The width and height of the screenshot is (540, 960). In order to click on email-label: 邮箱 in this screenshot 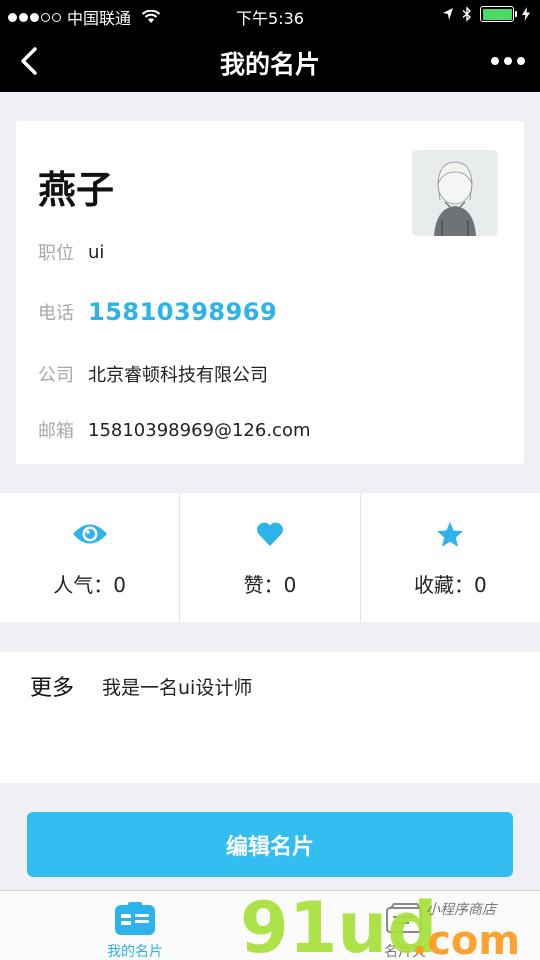, I will do `click(56, 431)`.